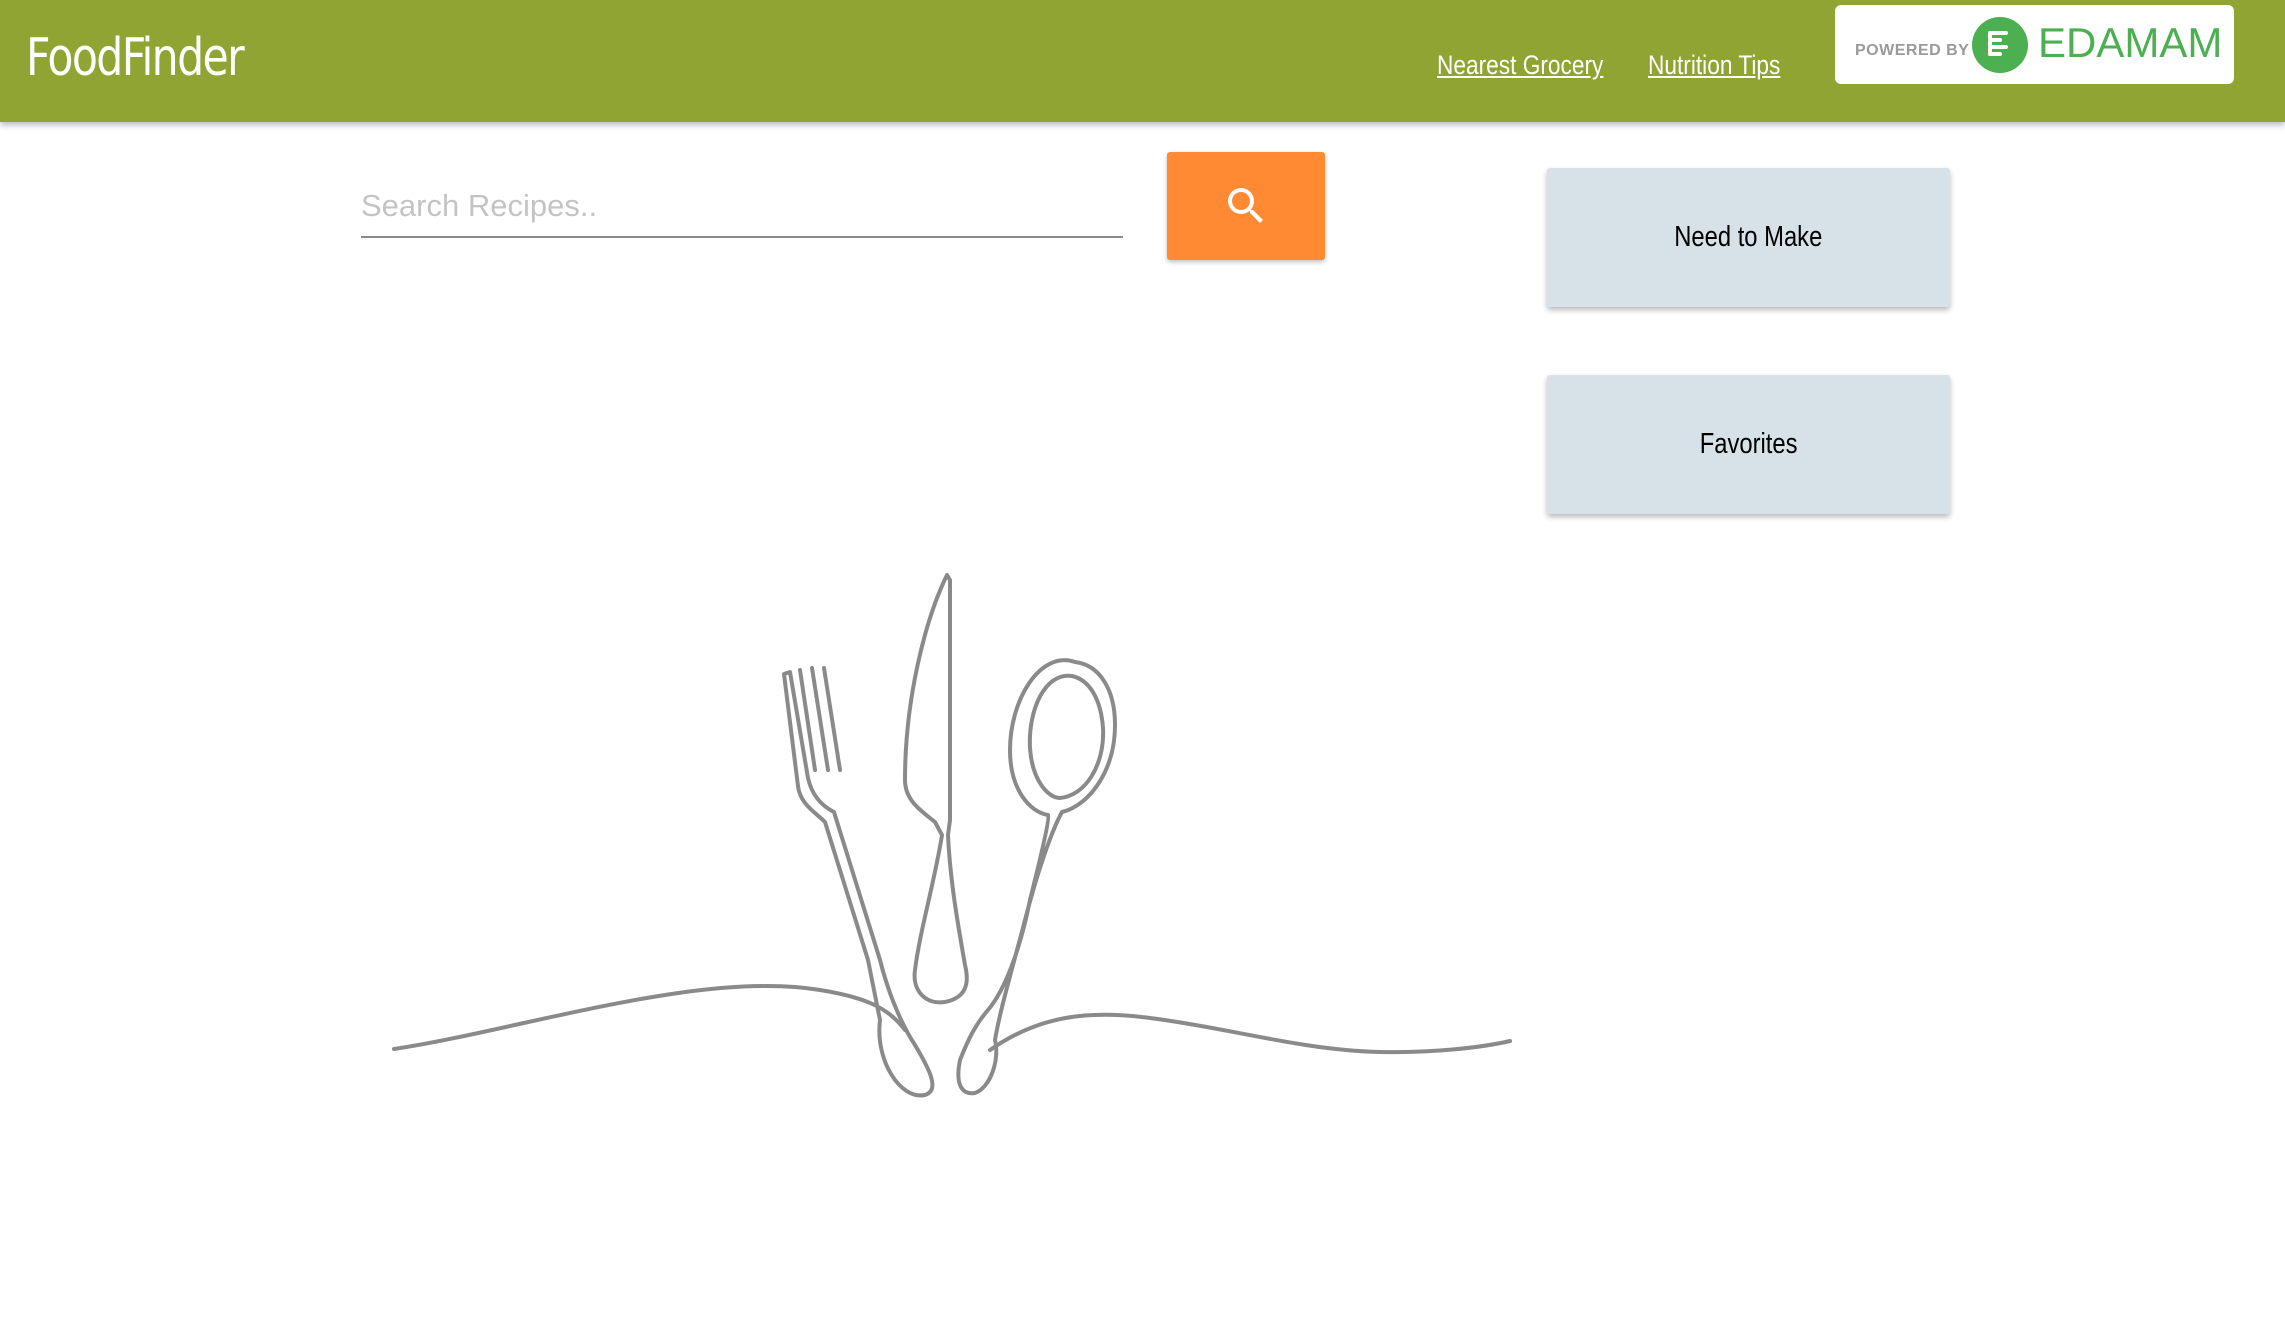 This screenshot has height=1336, width=2285. I want to click on powered-by-label: POWERED BY, so click(1912, 50).